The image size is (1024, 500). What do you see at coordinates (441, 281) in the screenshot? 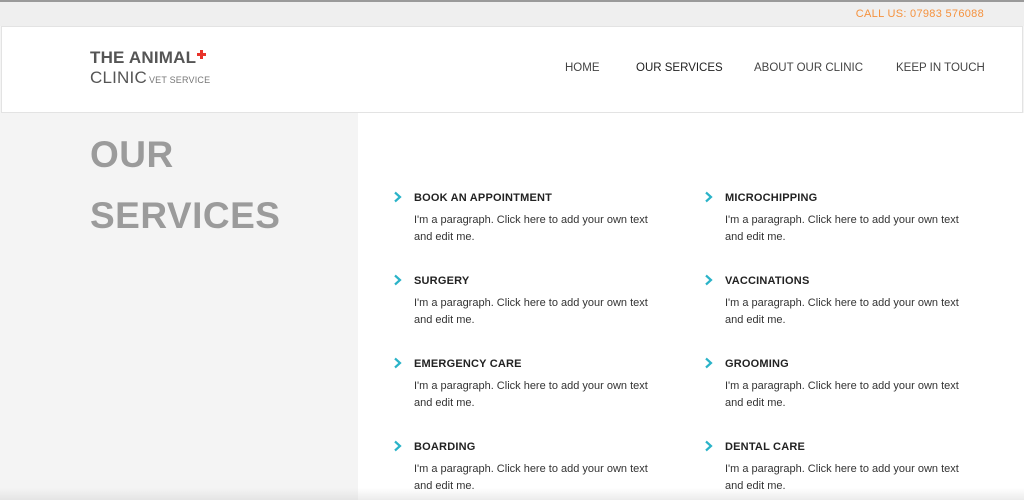
I see `service-title: SURGERY` at bounding box center [441, 281].